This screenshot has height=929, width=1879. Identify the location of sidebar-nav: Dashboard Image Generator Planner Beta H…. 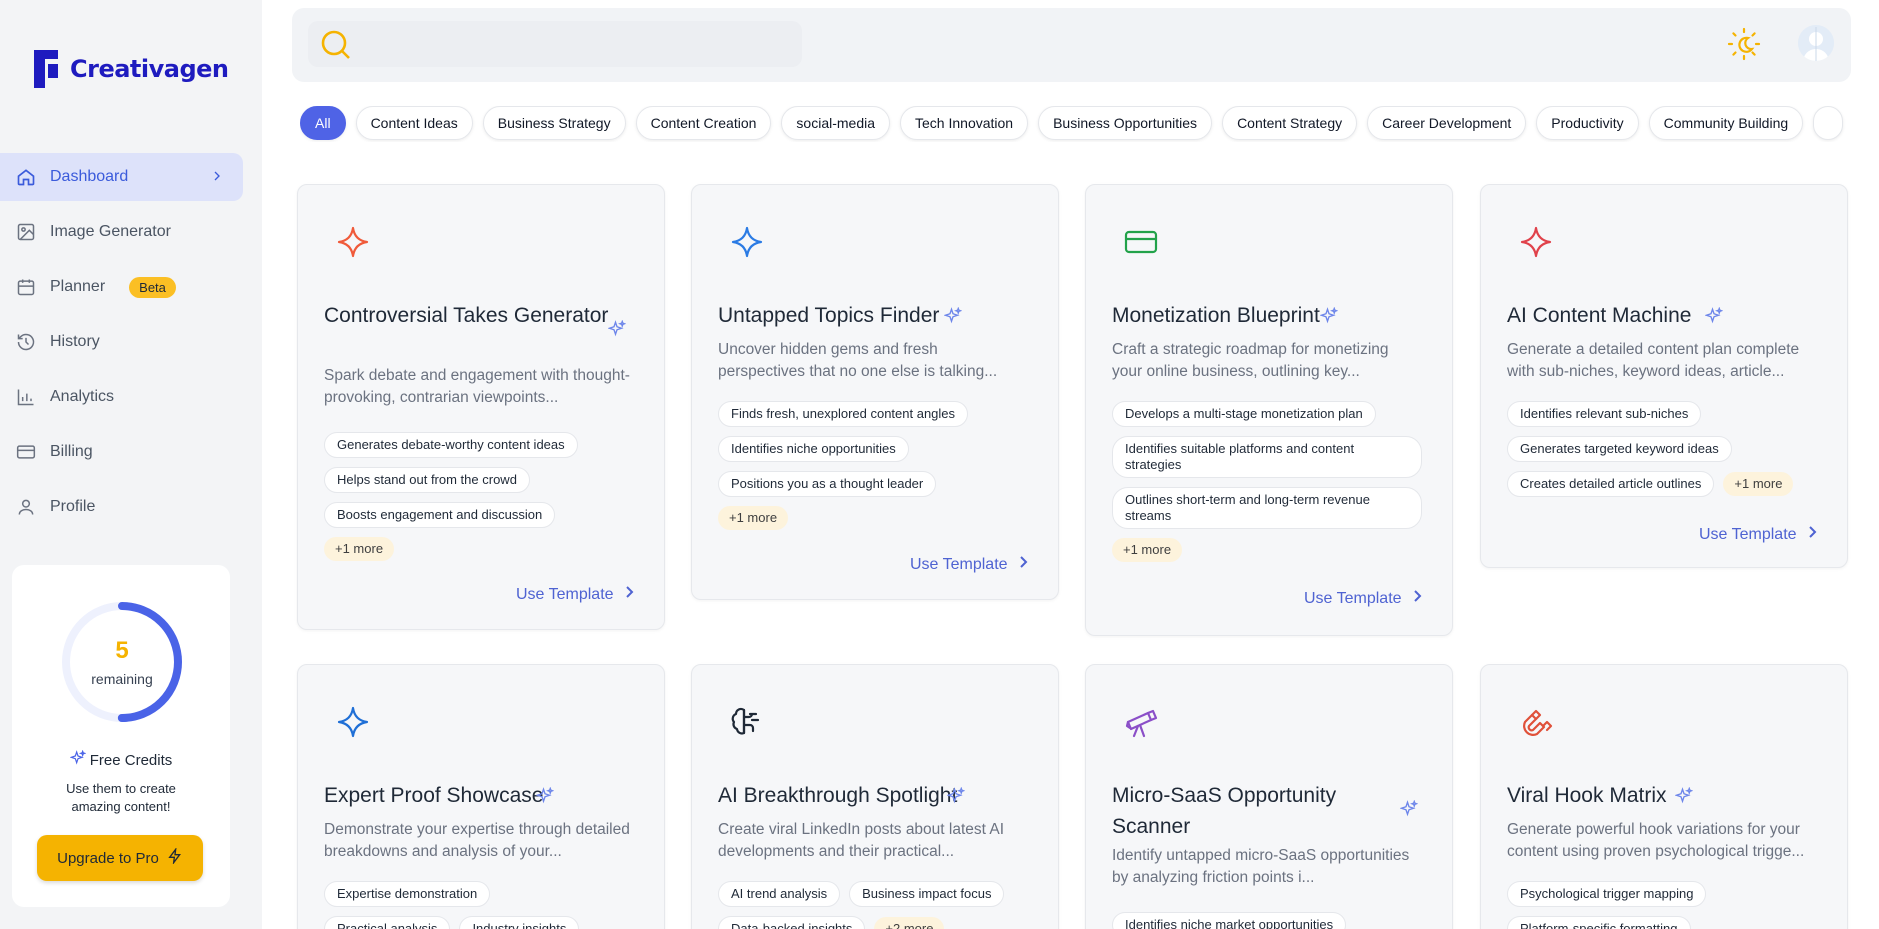
(131, 345).